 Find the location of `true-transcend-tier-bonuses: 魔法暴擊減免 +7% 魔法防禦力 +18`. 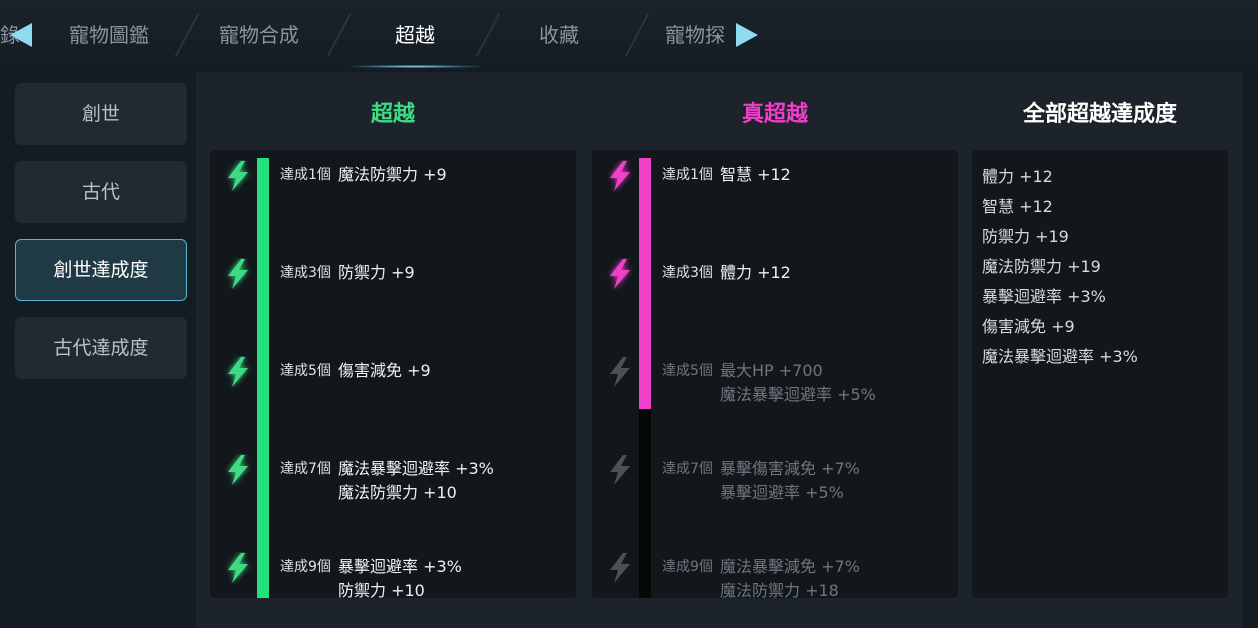

true-transcend-tier-bonuses: 魔法暴擊減免 +7% 魔法防禦力 +18 is located at coordinates (790, 576).